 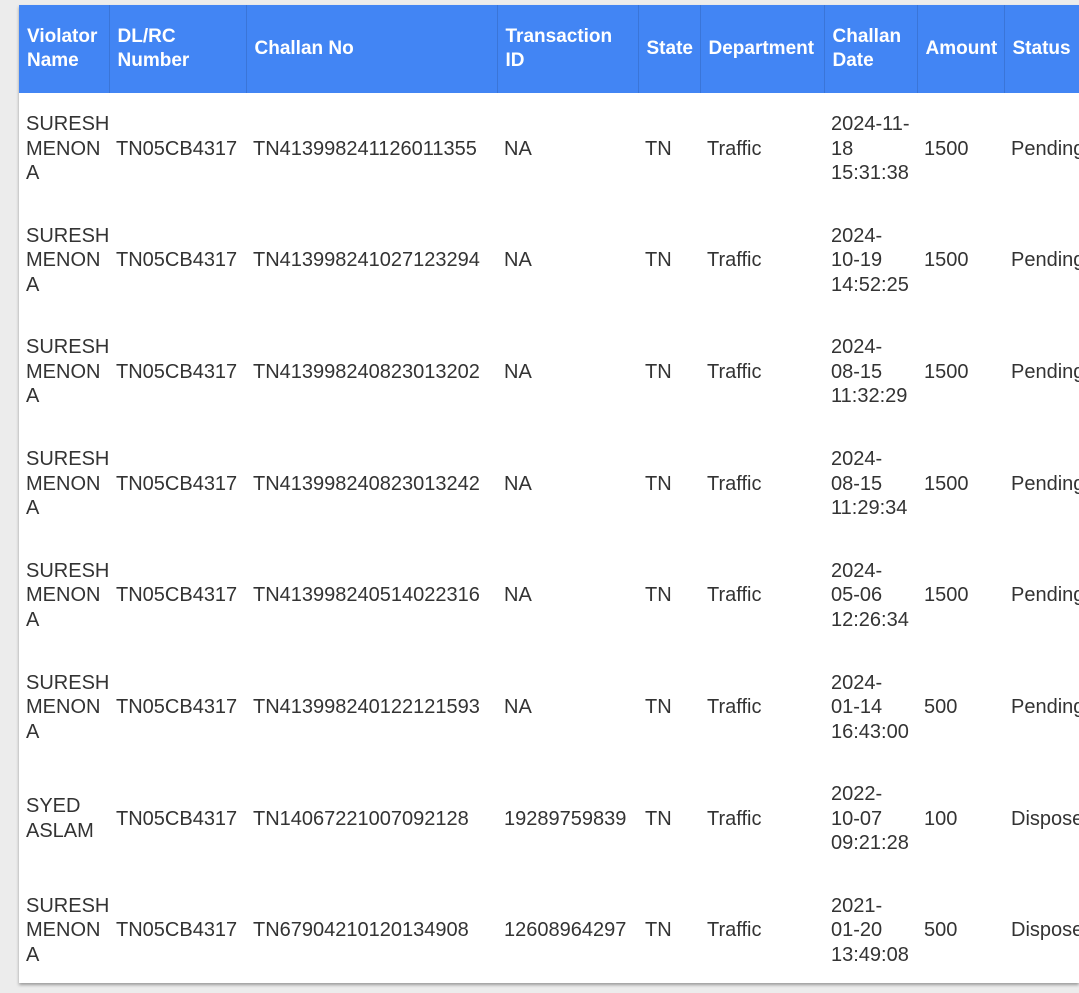 I want to click on challan-no-cell: TN413998240823013242, so click(x=366, y=483).